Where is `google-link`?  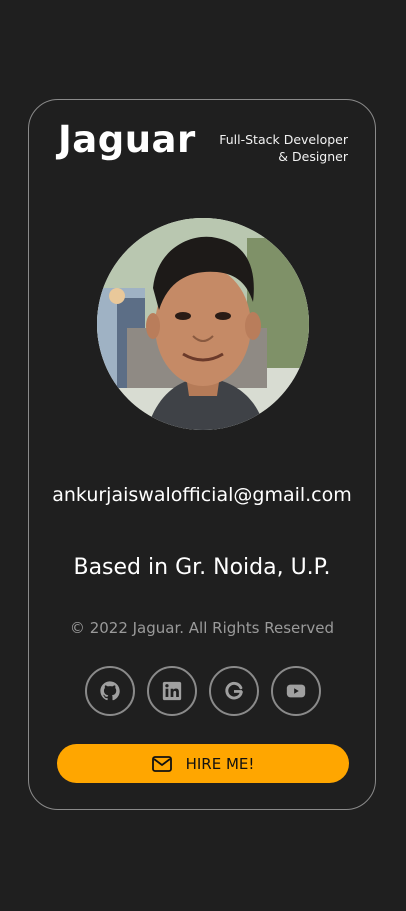 google-link is located at coordinates (234, 691).